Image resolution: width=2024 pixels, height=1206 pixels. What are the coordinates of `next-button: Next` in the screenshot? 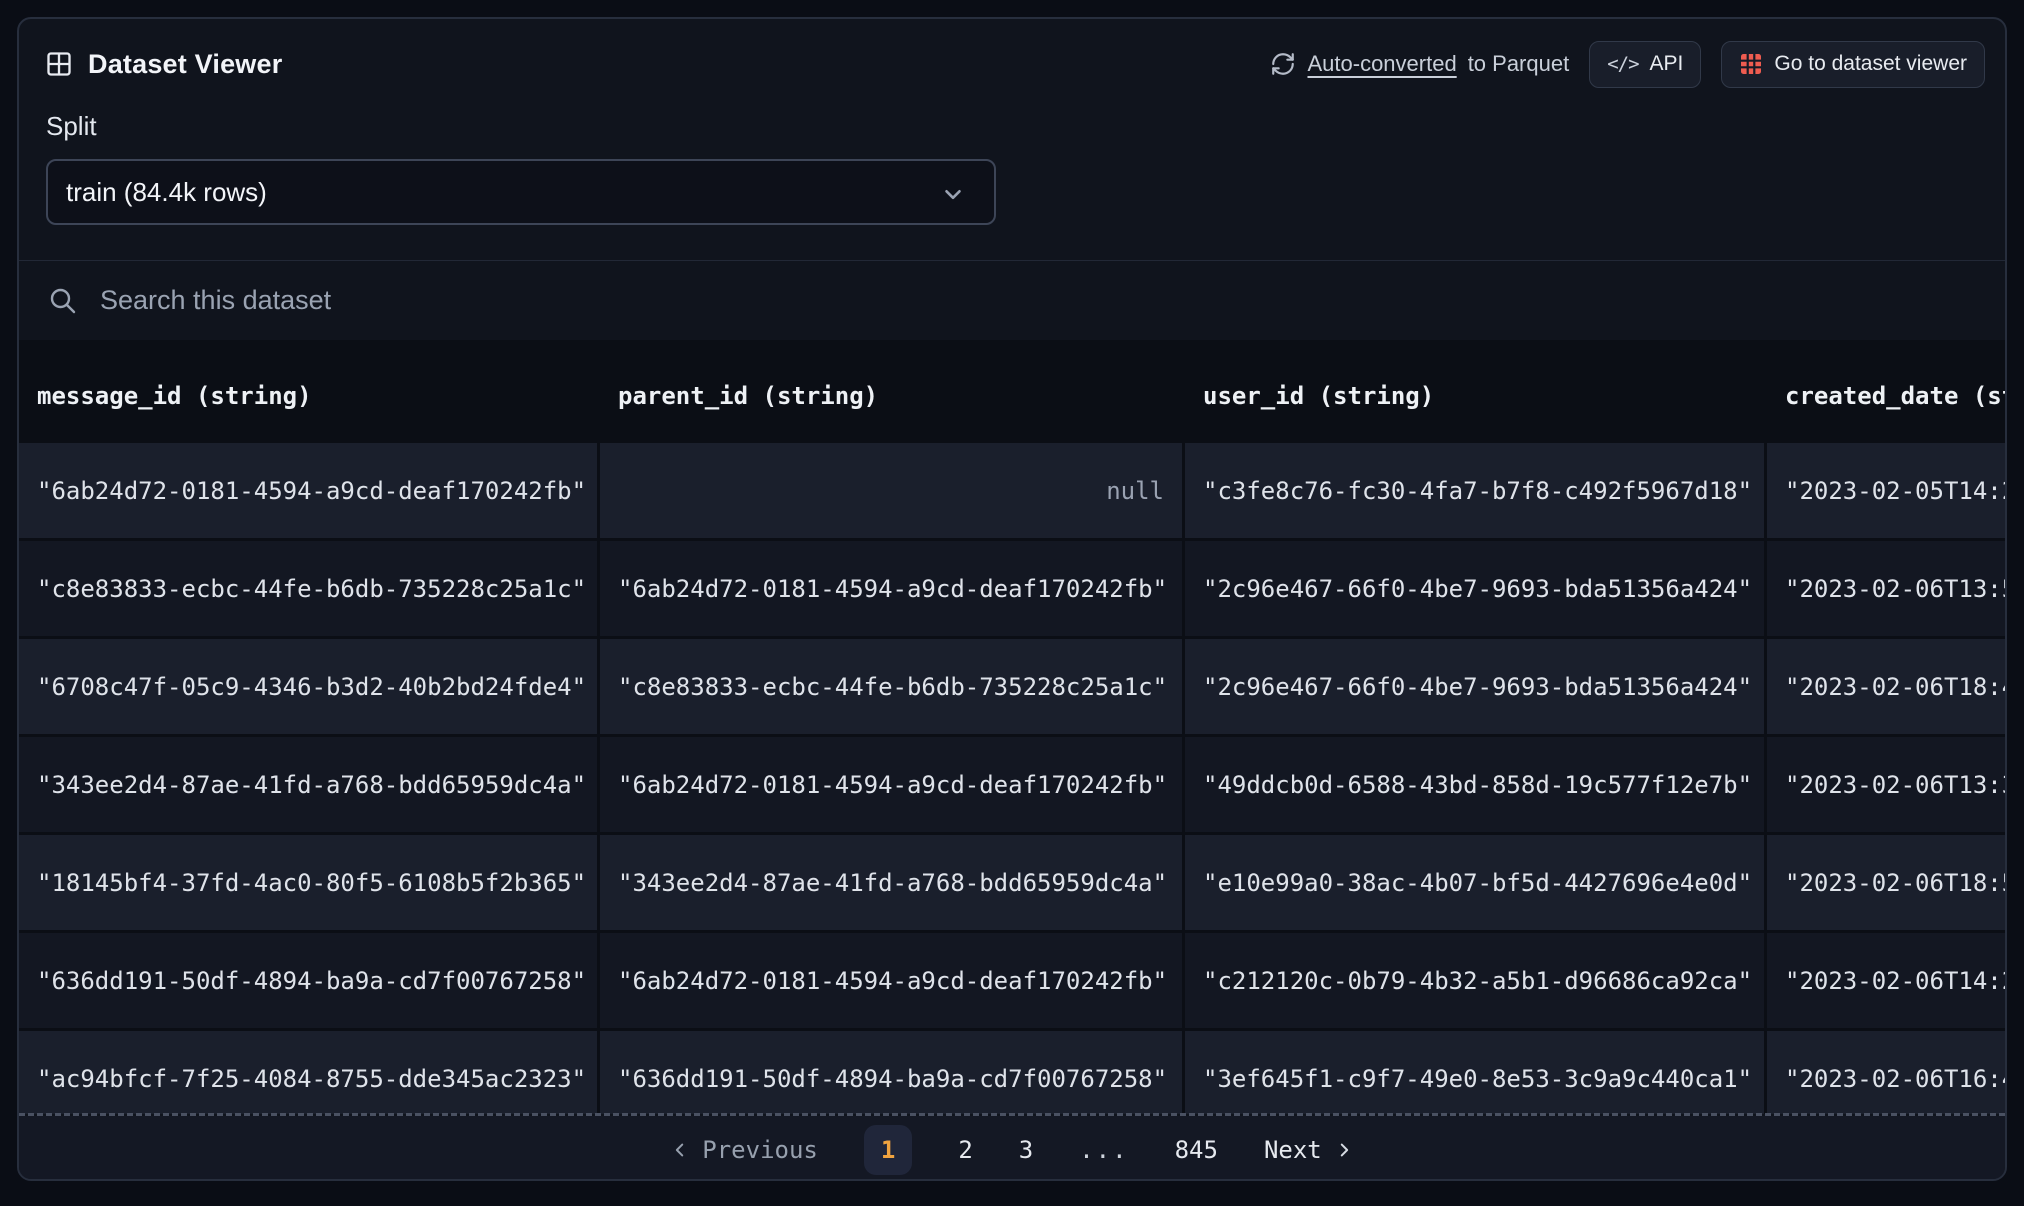 It's located at (1308, 1150).